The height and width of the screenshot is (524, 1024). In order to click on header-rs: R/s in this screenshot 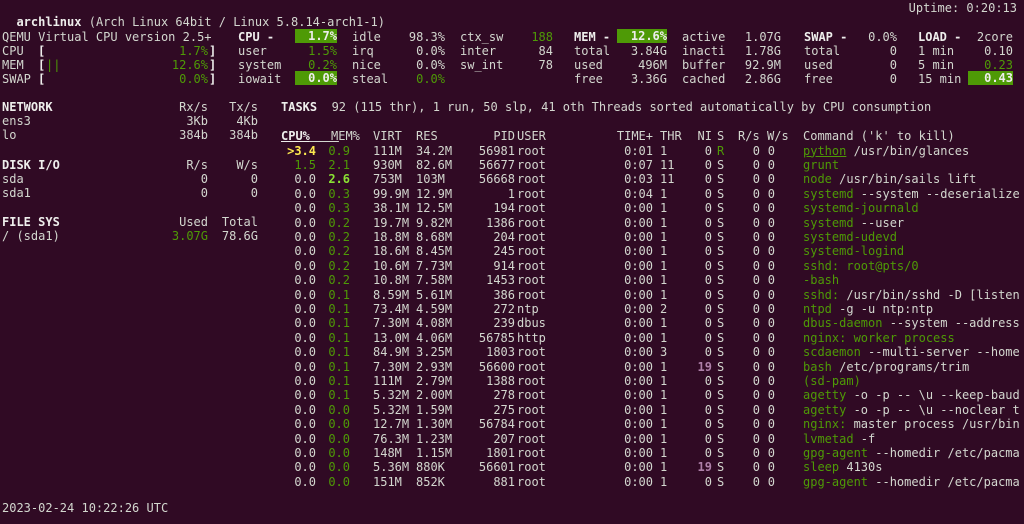, I will do `click(749, 136)`.